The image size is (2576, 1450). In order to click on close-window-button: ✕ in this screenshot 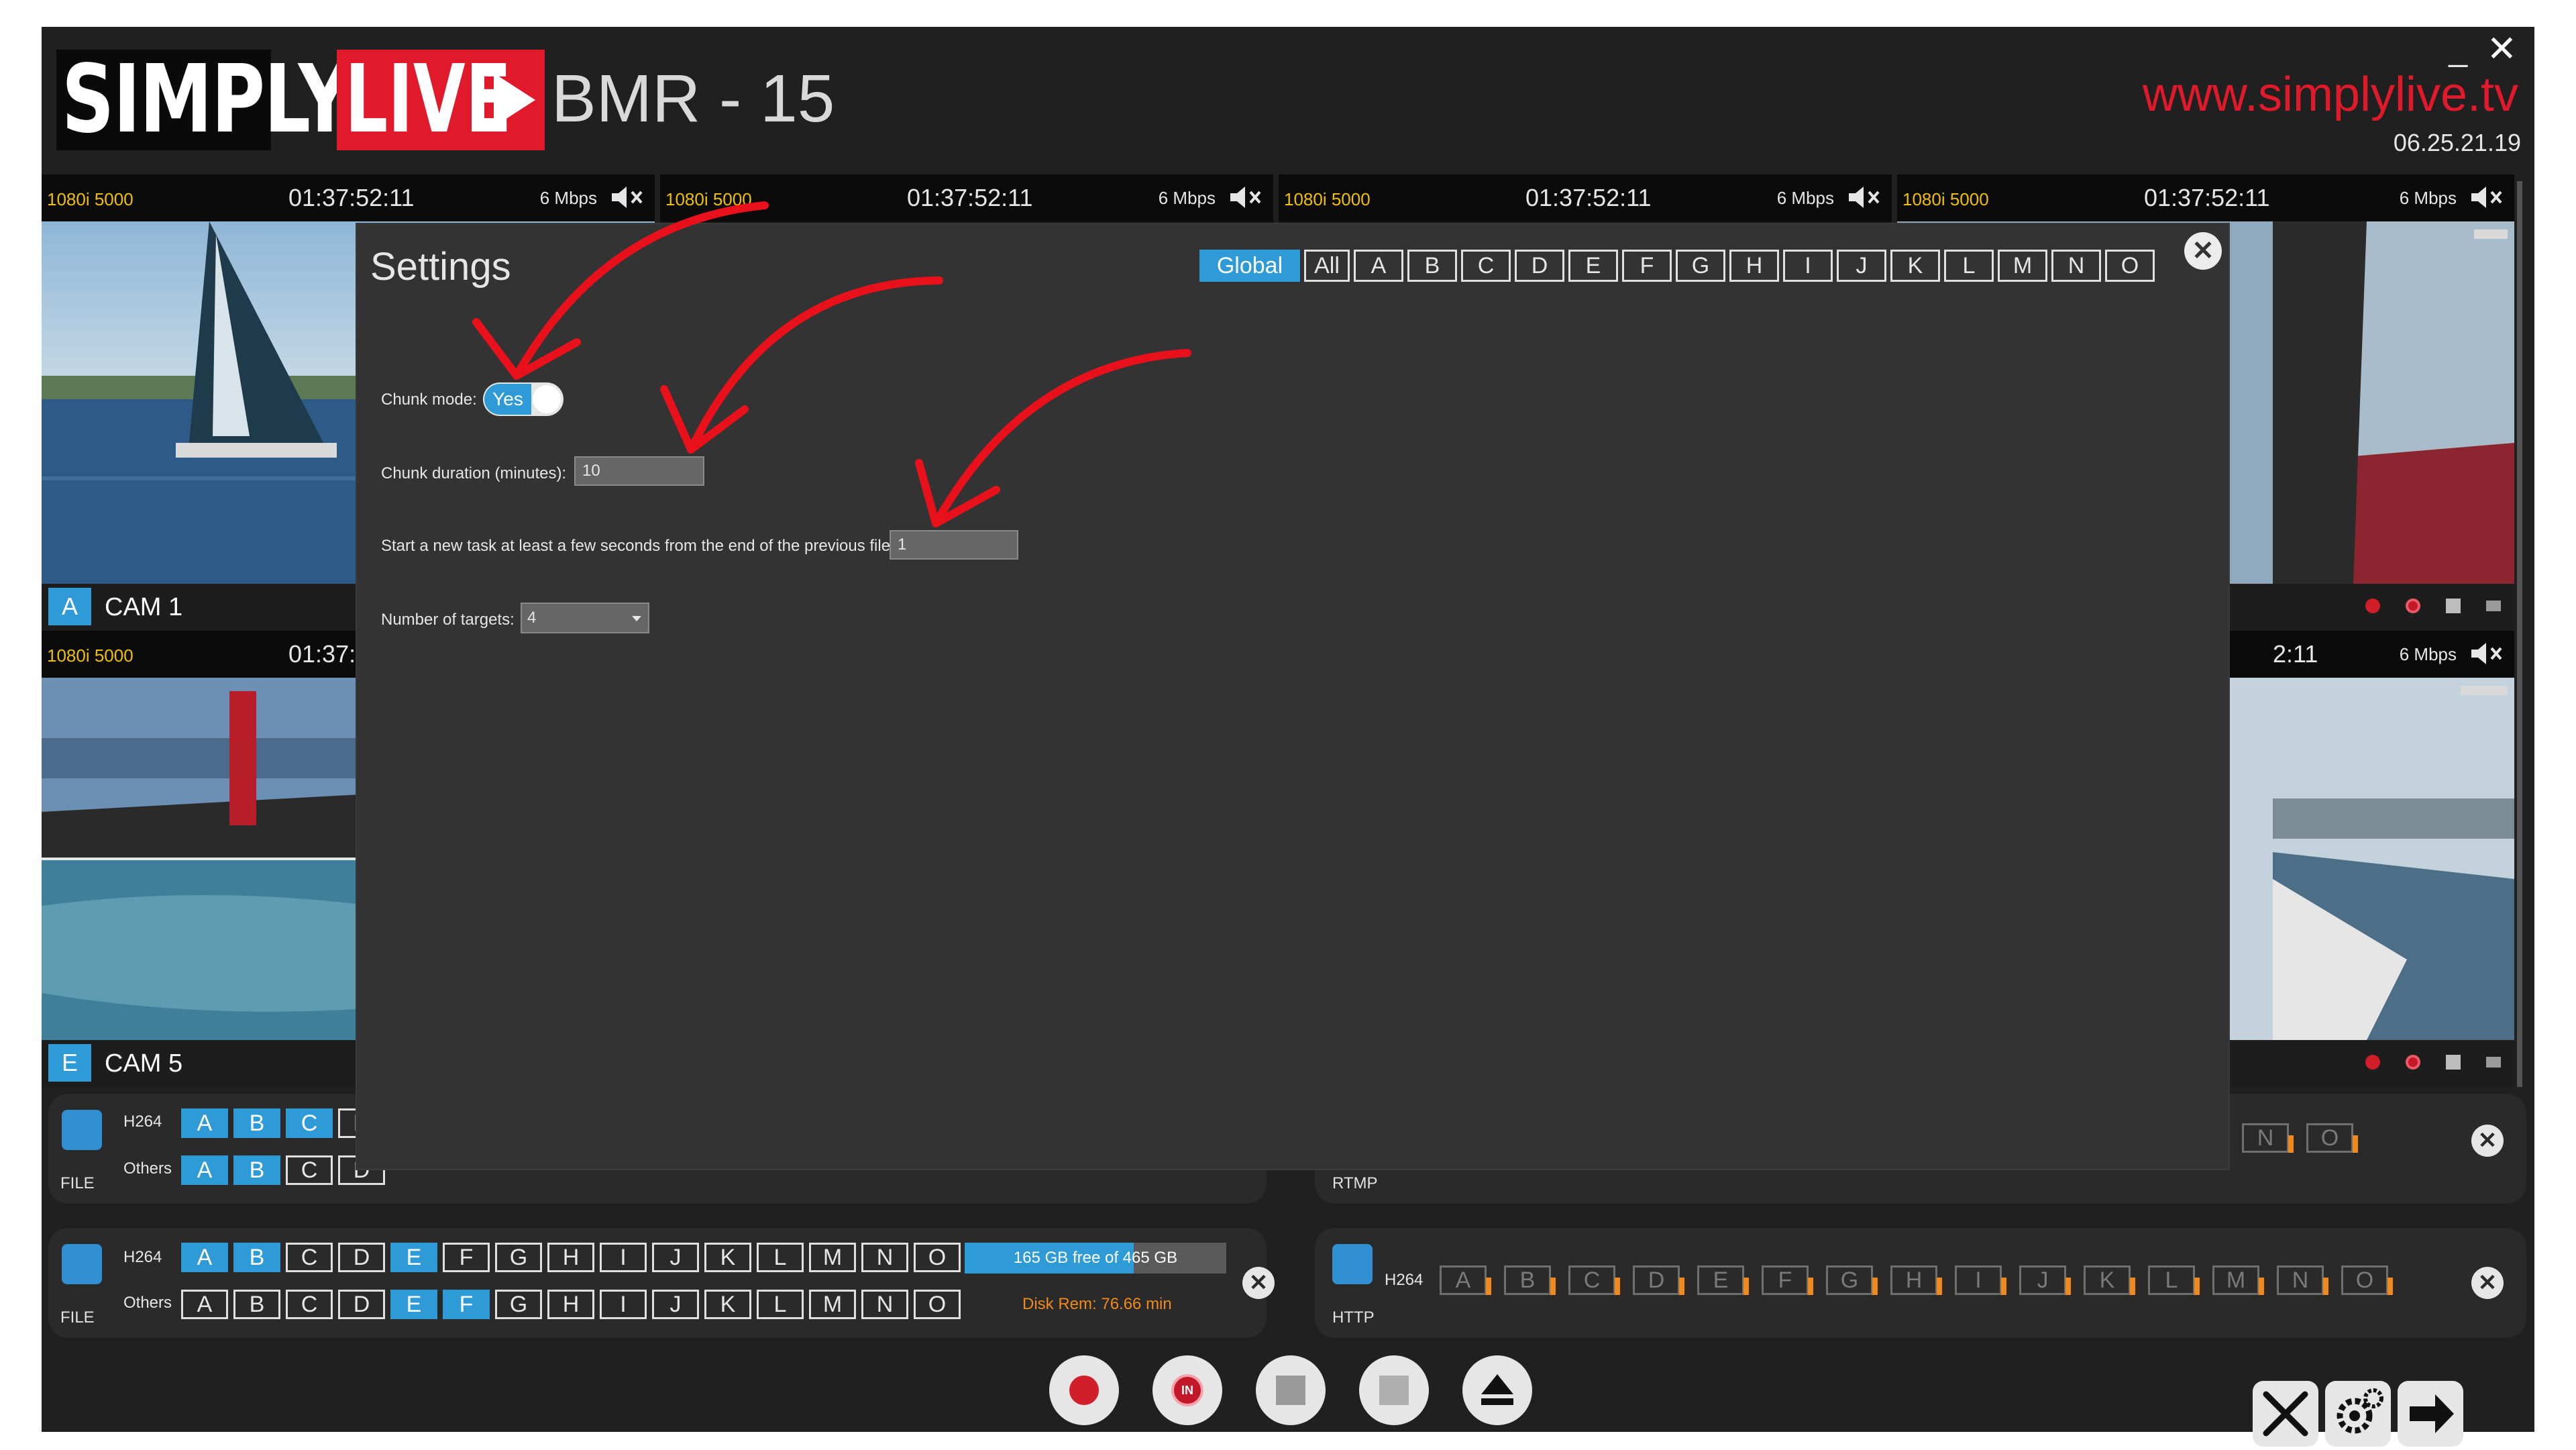, I will do `click(2502, 49)`.